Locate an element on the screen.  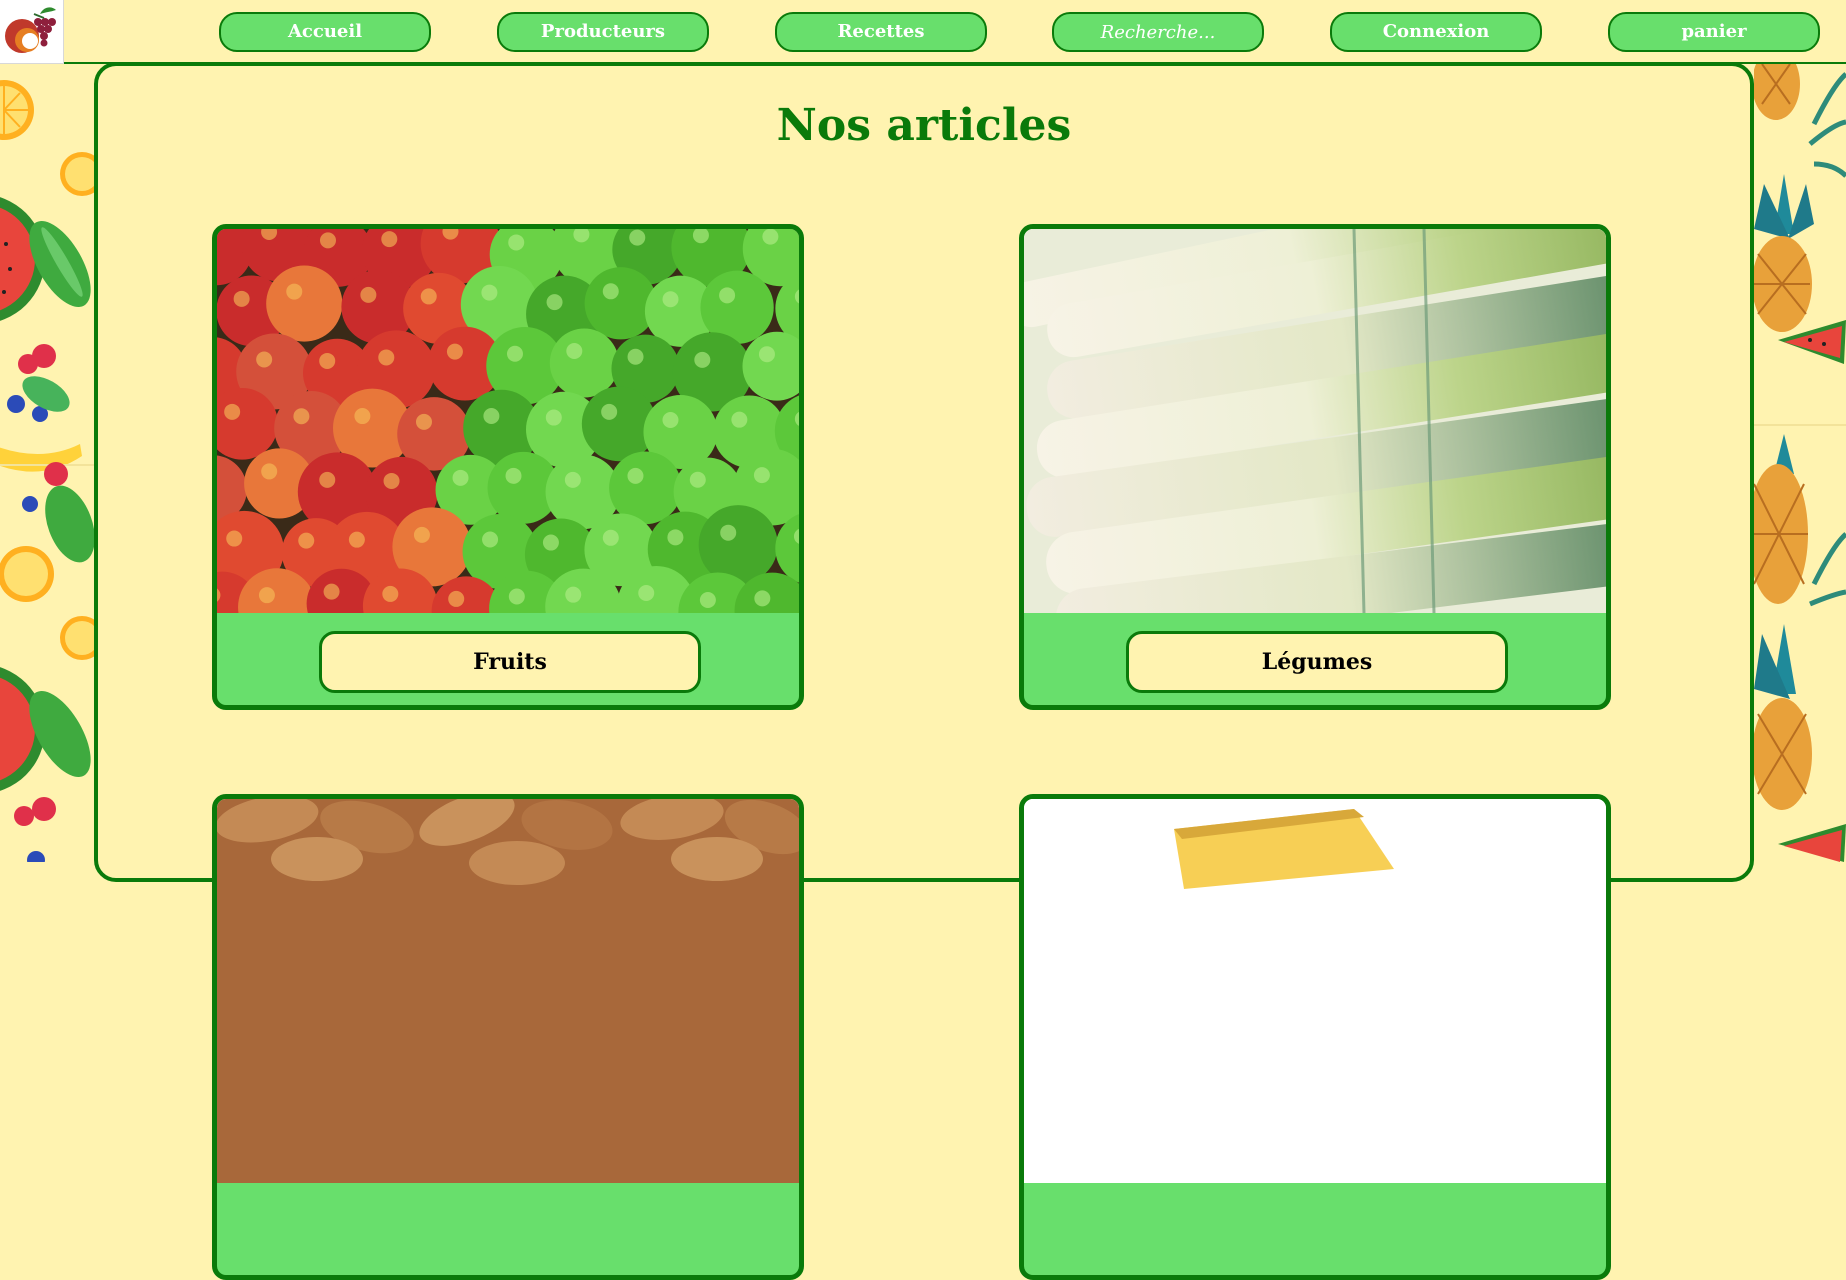
cheese-image is located at coordinates (1315, 991).